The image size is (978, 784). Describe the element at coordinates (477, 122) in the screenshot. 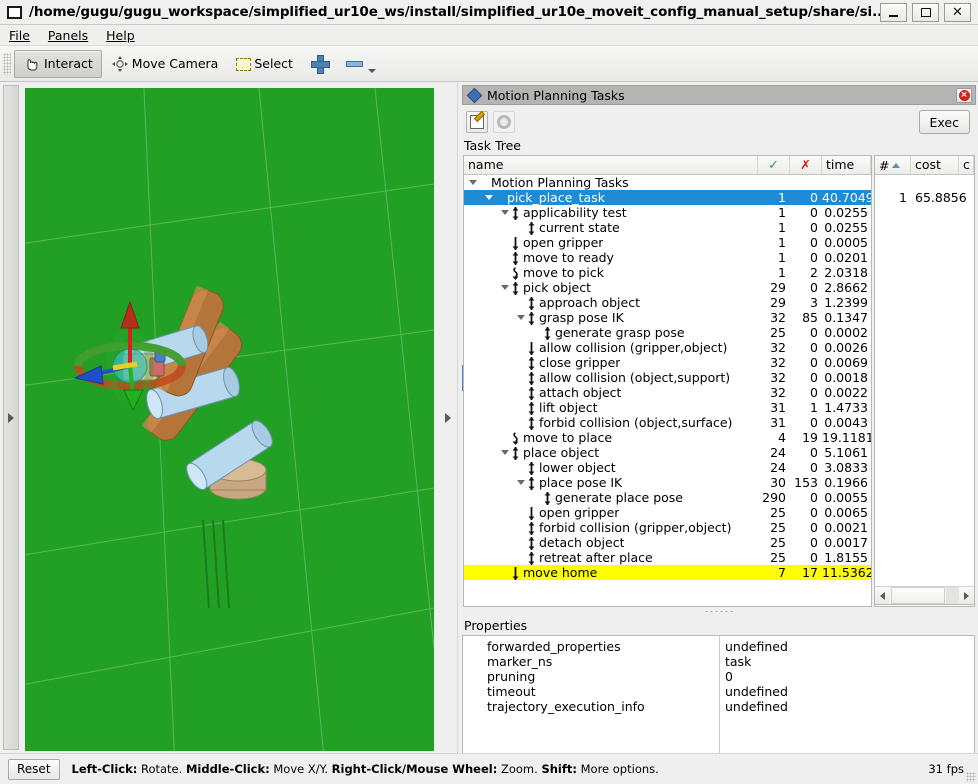

I see `edit-button` at that location.